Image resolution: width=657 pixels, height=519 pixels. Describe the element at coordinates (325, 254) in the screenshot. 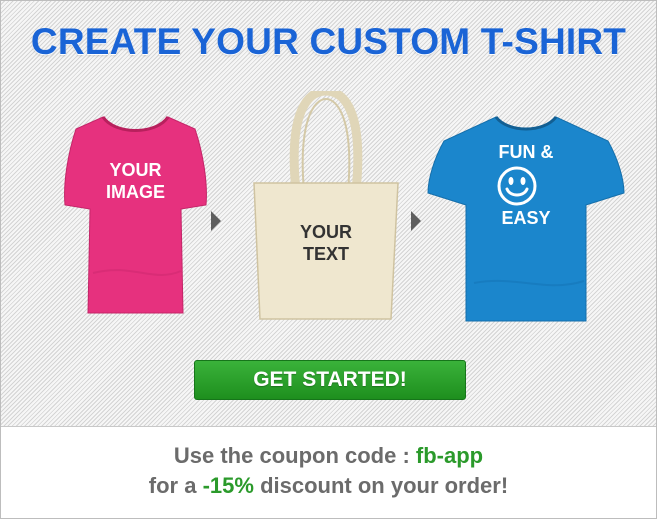

I see `tote-bag-line-2: TEXT` at that location.